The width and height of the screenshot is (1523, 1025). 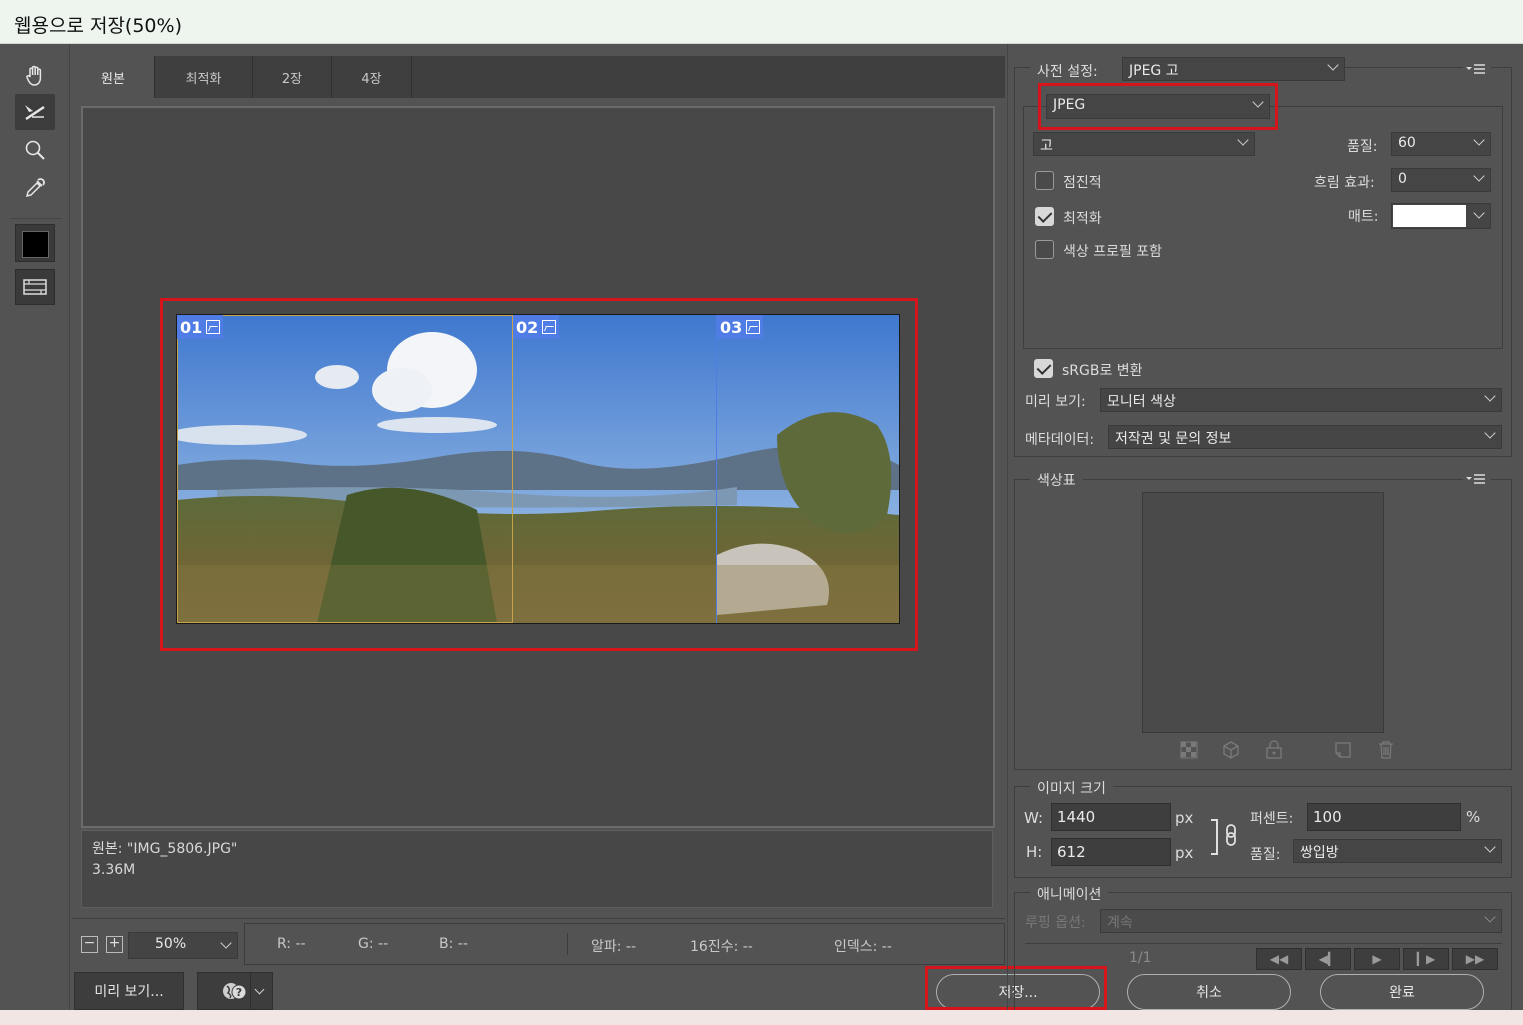 I want to click on web-snap-icon, so click(x=1231, y=752).